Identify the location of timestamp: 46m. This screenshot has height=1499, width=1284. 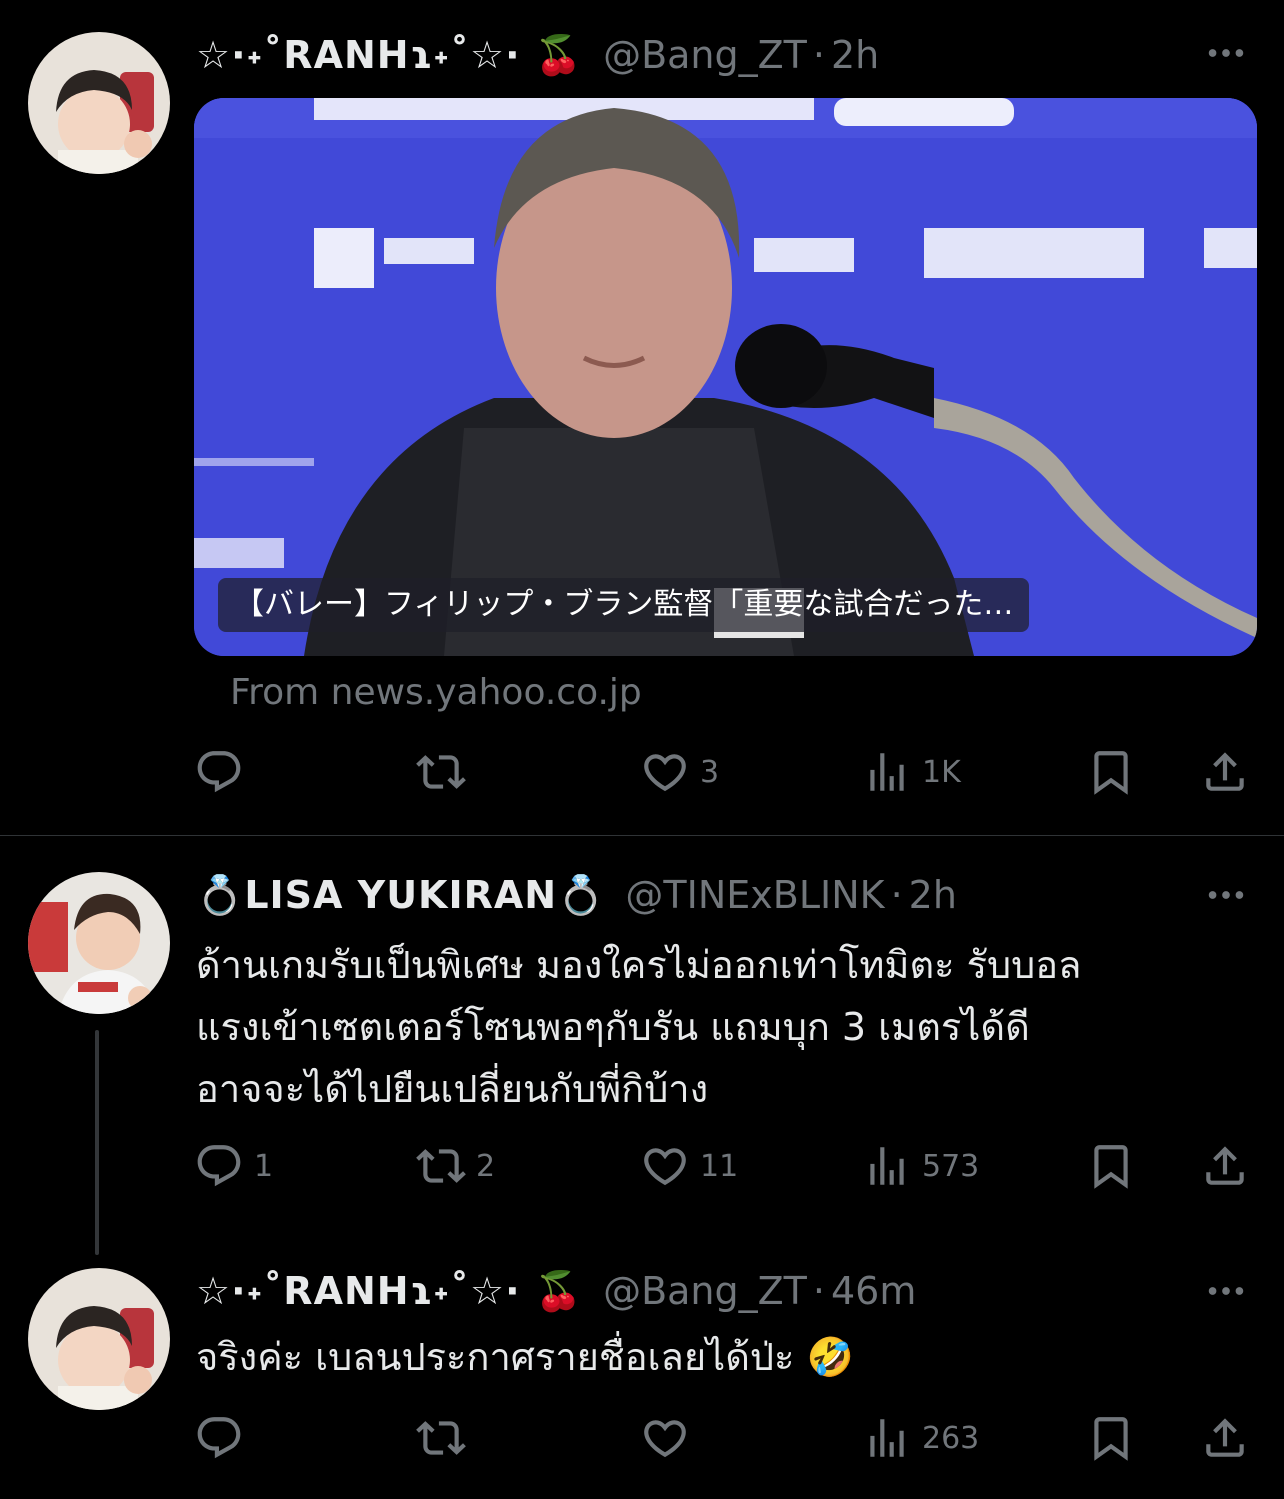
(873, 1291).